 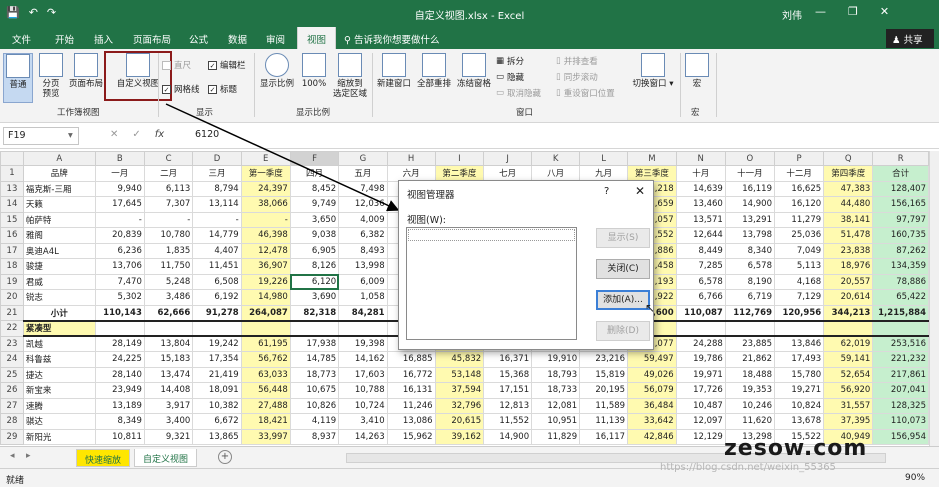 What do you see at coordinates (59, 312) in the screenshot?
I see `row-label-cell: 小计` at bounding box center [59, 312].